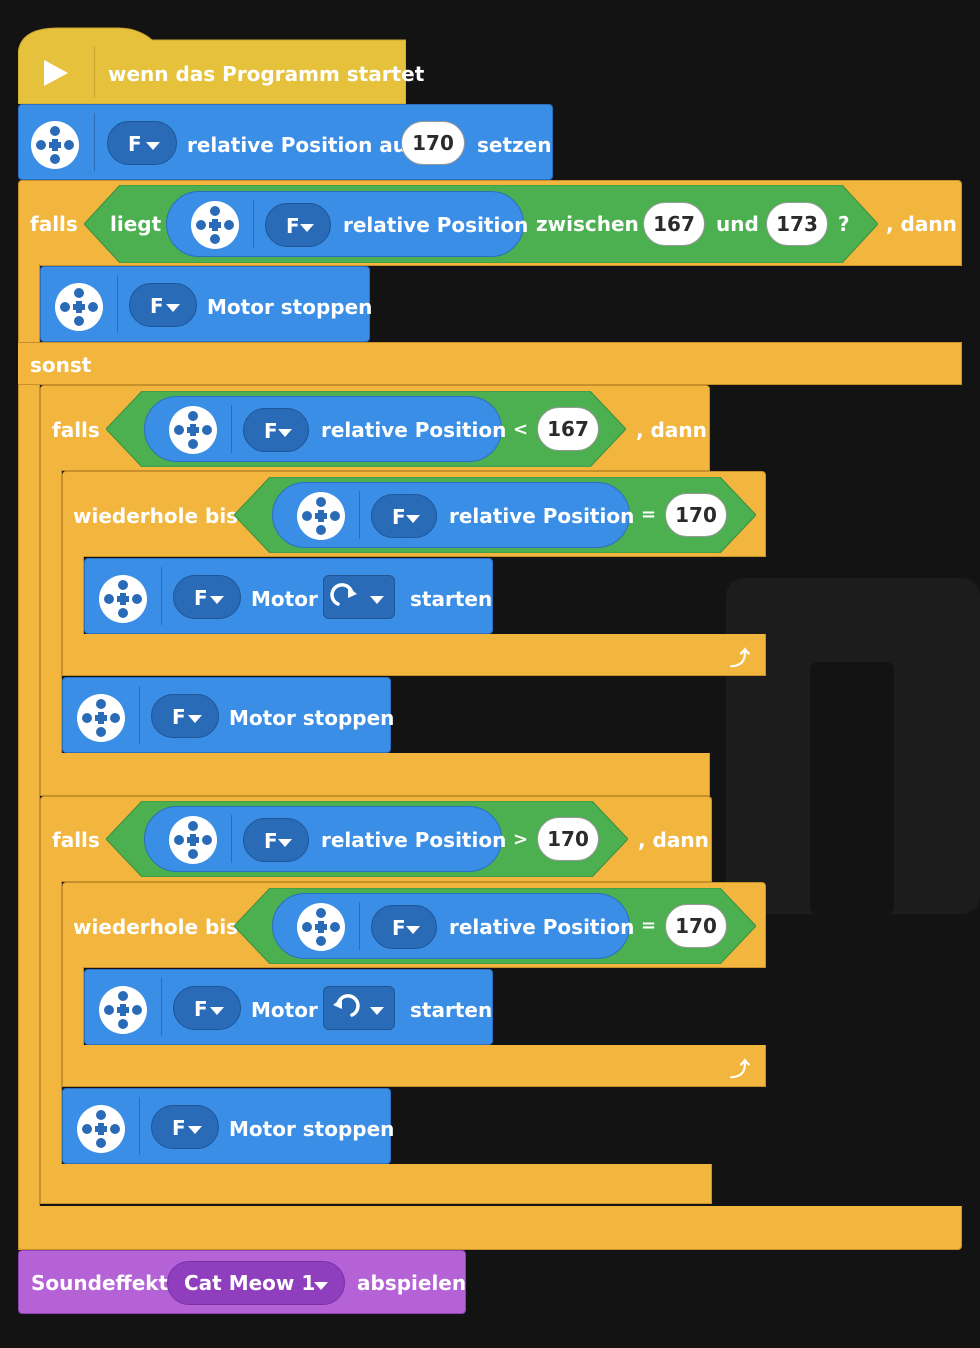  I want to click on block-text: Soundeffekt, so click(100, 1283).